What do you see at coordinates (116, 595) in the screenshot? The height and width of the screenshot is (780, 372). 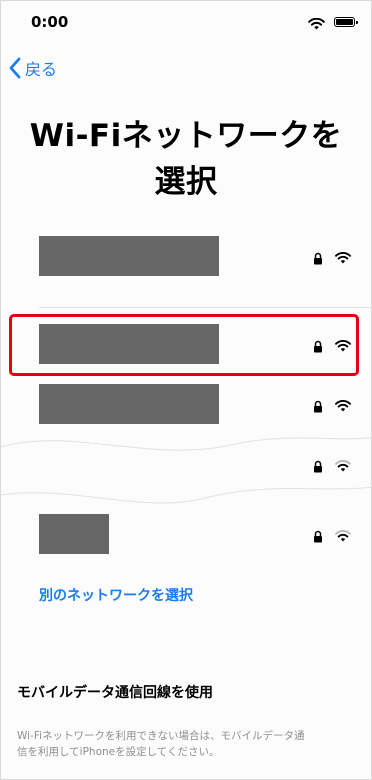 I see `choose-other-network-link: 別のネットワークを選択` at bounding box center [116, 595].